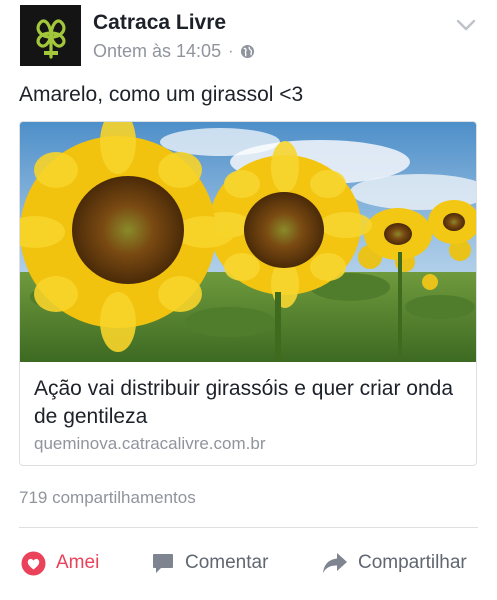 This screenshot has height=600, width=497. I want to click on page-name: Catraca Livre, so click(159, 23).